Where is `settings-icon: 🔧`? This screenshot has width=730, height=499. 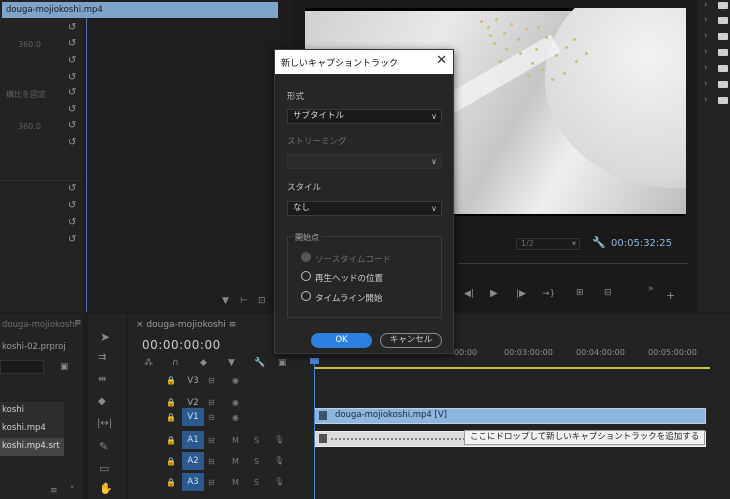 settings-icon: 🔧 is located at coordinates (259, 363).